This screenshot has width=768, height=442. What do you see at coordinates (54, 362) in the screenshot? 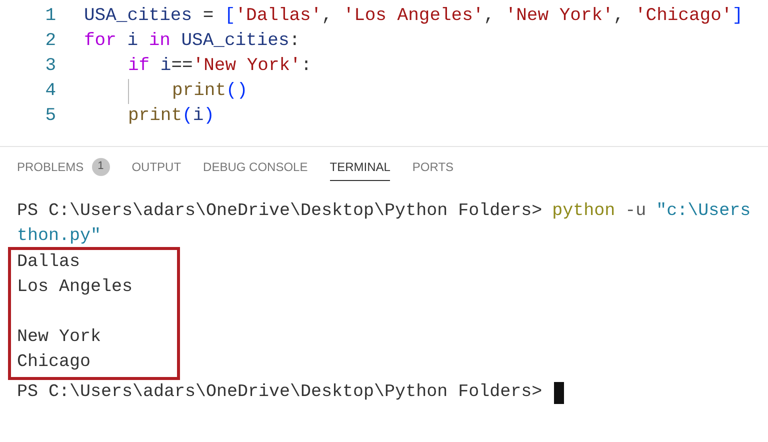
I see `output-line: Chicago` at bounding box center [54, 362].